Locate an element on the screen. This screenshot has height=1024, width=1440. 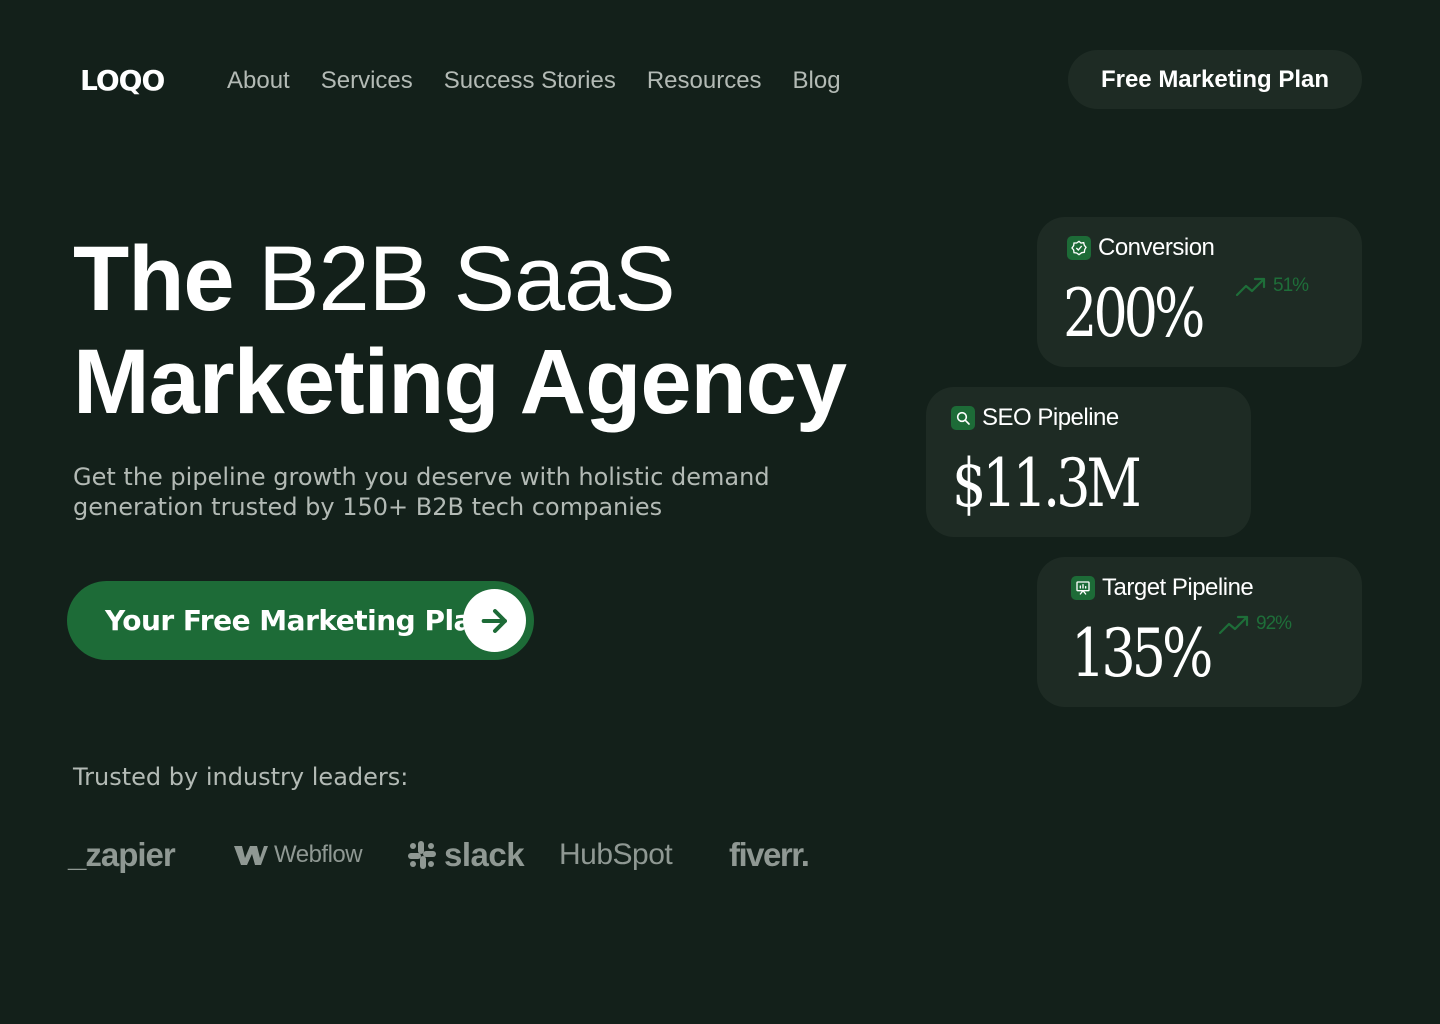
webflow-logo: Webflow is located at coordinates (298, 855).